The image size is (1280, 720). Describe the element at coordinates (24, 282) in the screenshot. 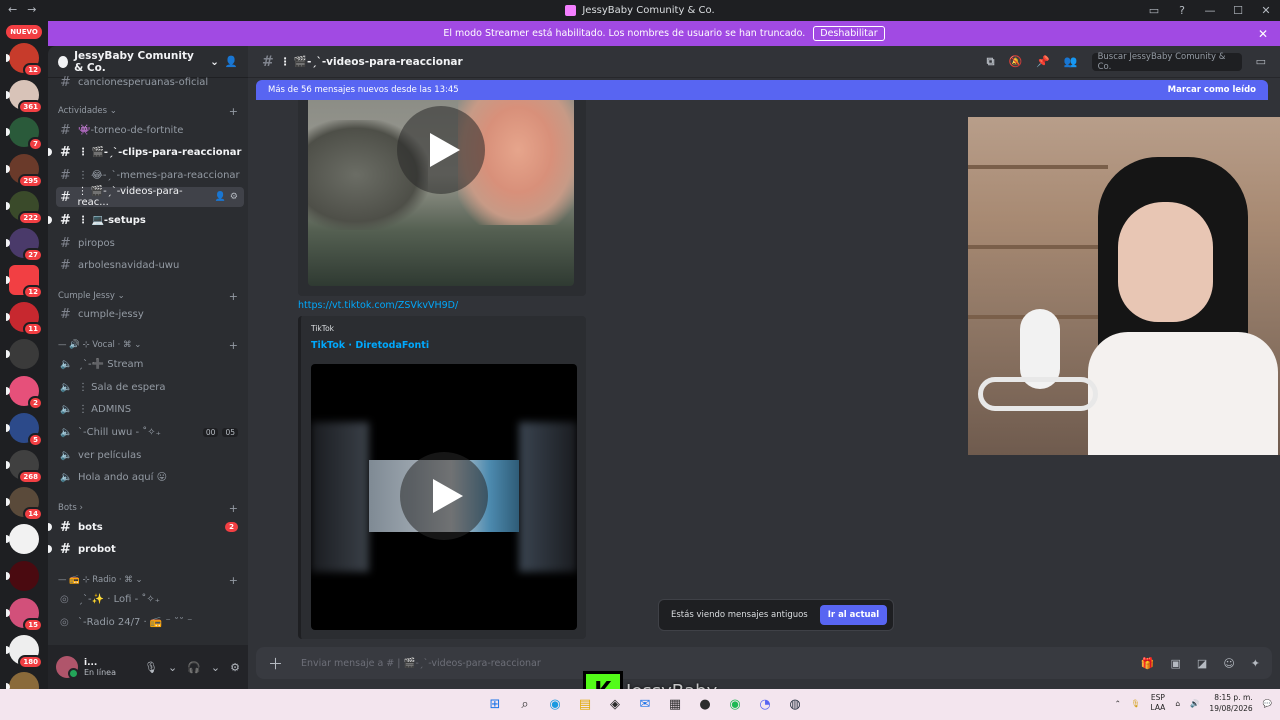

I see `server-icon: 12` at that location.